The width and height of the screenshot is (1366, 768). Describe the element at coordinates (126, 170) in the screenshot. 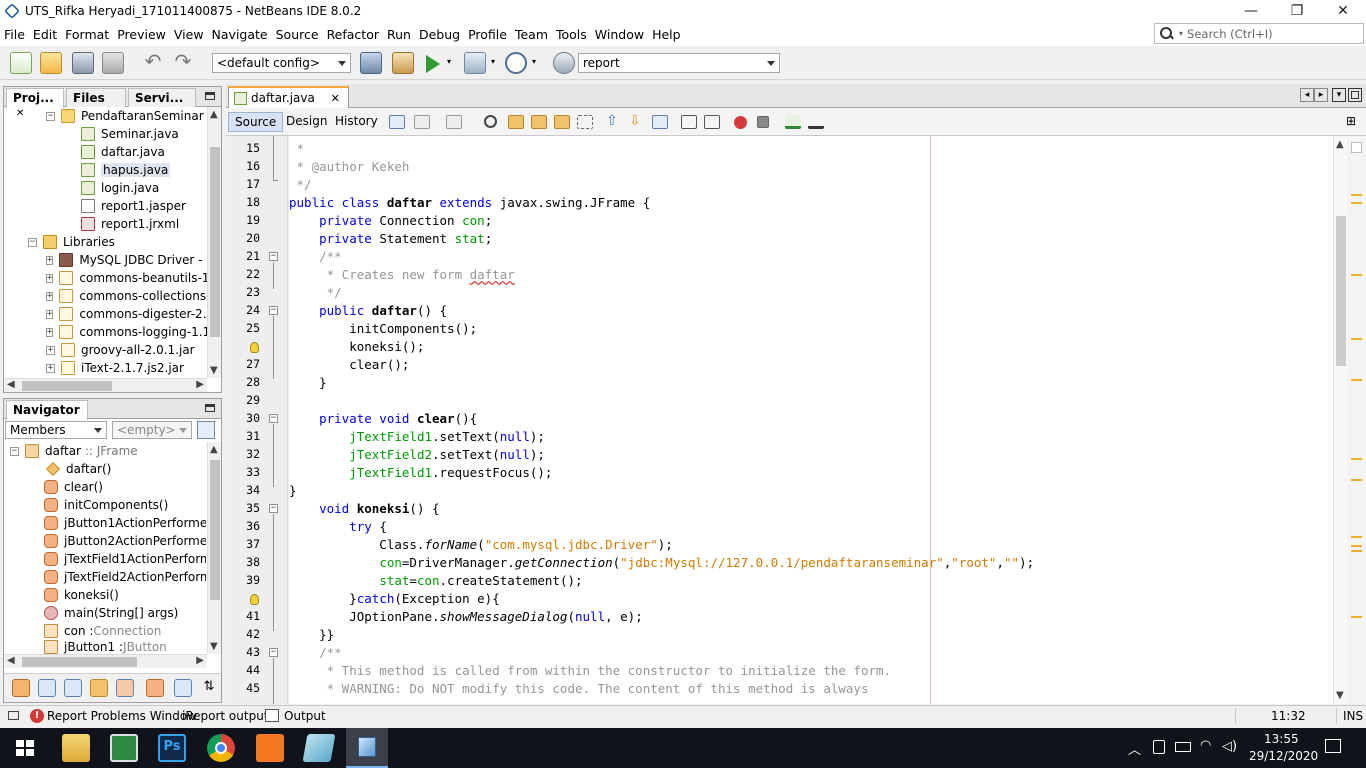

I see `tree-item-hapus-java: hapus.java` at that location.